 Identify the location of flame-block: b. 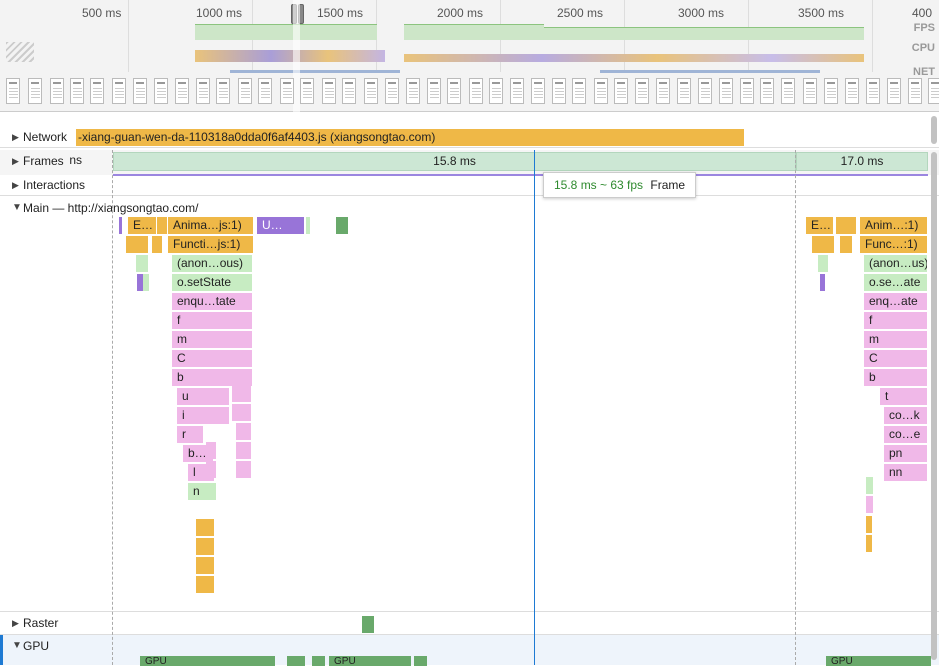
(895, 377).